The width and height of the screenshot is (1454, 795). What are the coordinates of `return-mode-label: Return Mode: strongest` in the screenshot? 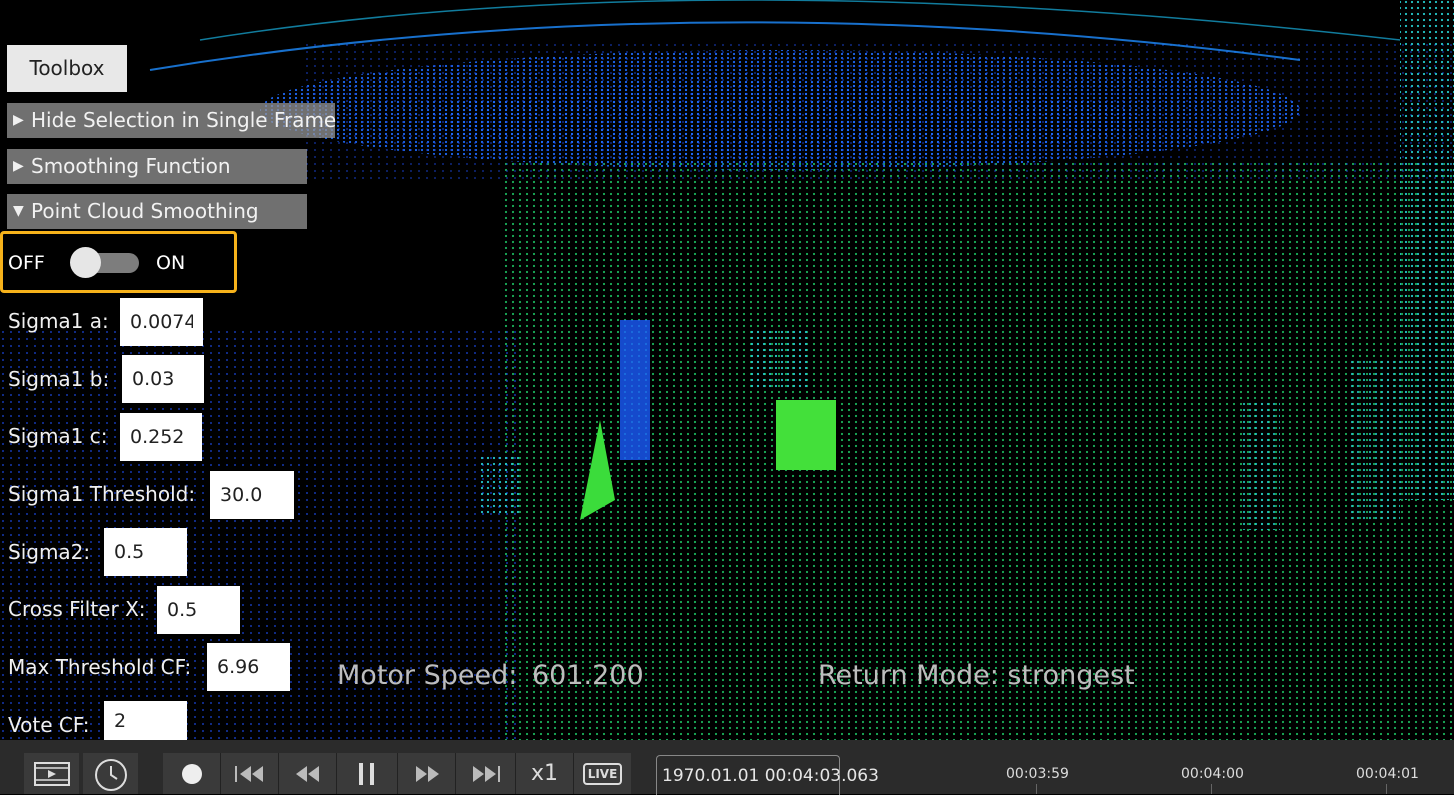 It's located at (976, 675).